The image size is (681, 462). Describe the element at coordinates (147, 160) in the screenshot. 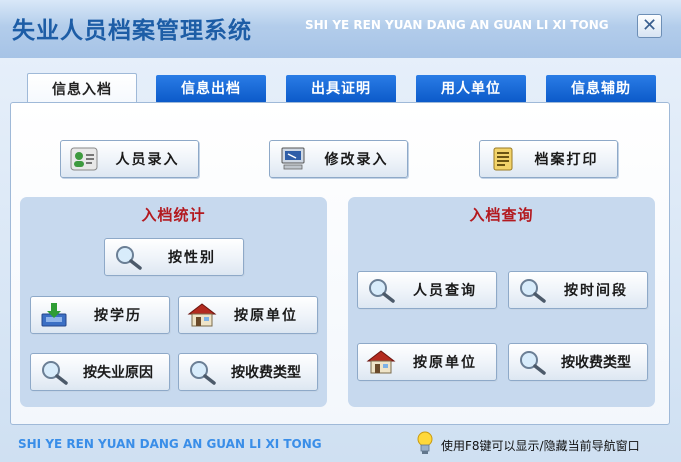

I see `person-entry-label: 人员录入` at that location.